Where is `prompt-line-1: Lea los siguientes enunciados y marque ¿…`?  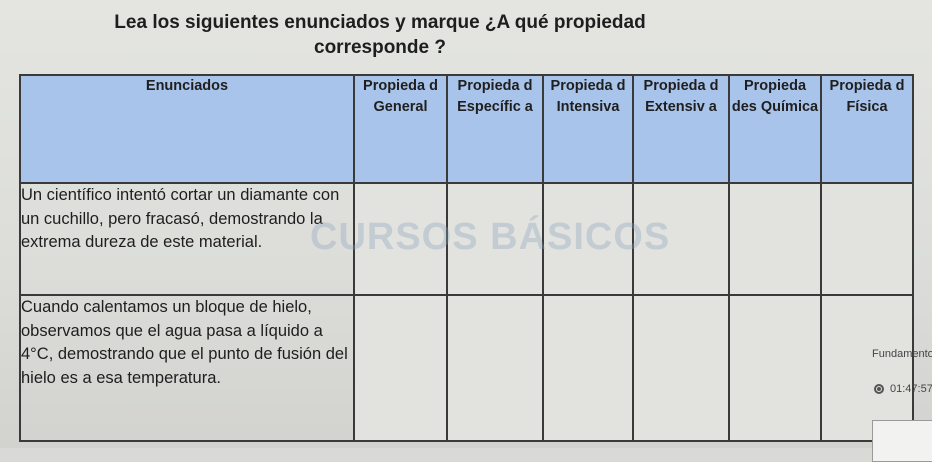
prompt-line-1: Lea los siguientes enunciados y marque ¿… is located at coordinates (380, 22).